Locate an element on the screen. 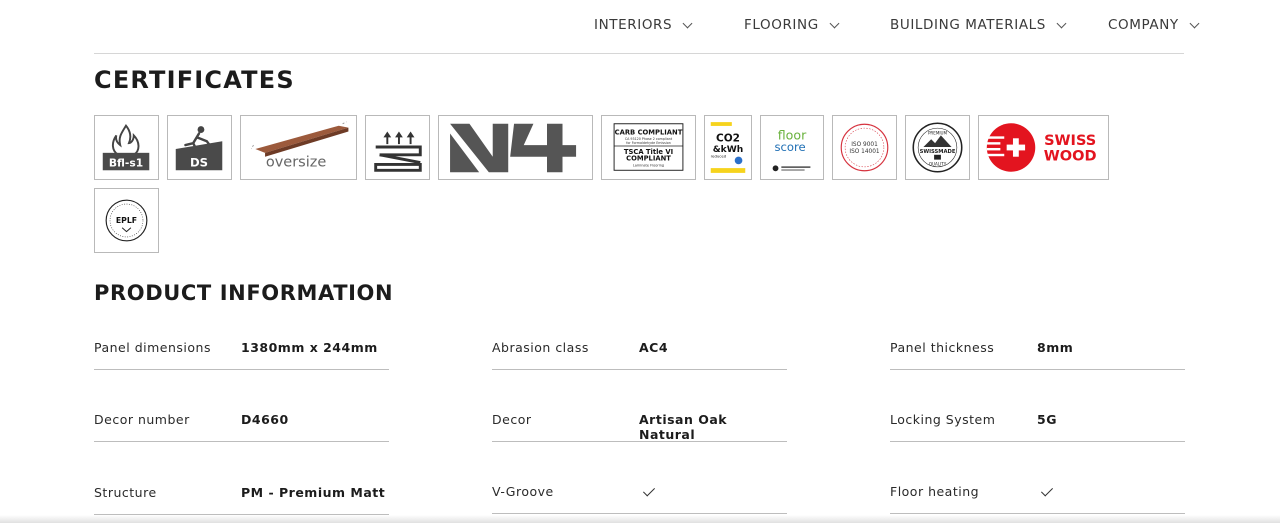  svg-text: EPLF is located at coordinates (126, 220).